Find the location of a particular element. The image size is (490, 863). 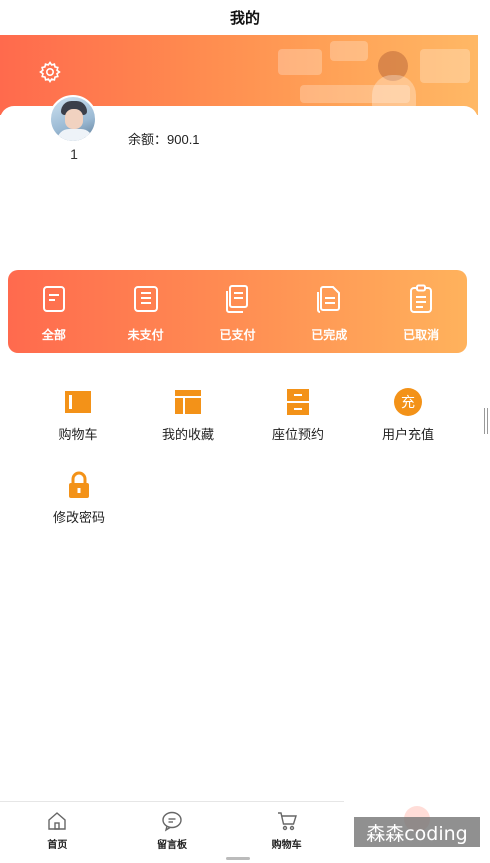

tab-message-board: 留言板 is located at coordinates (172, 832).